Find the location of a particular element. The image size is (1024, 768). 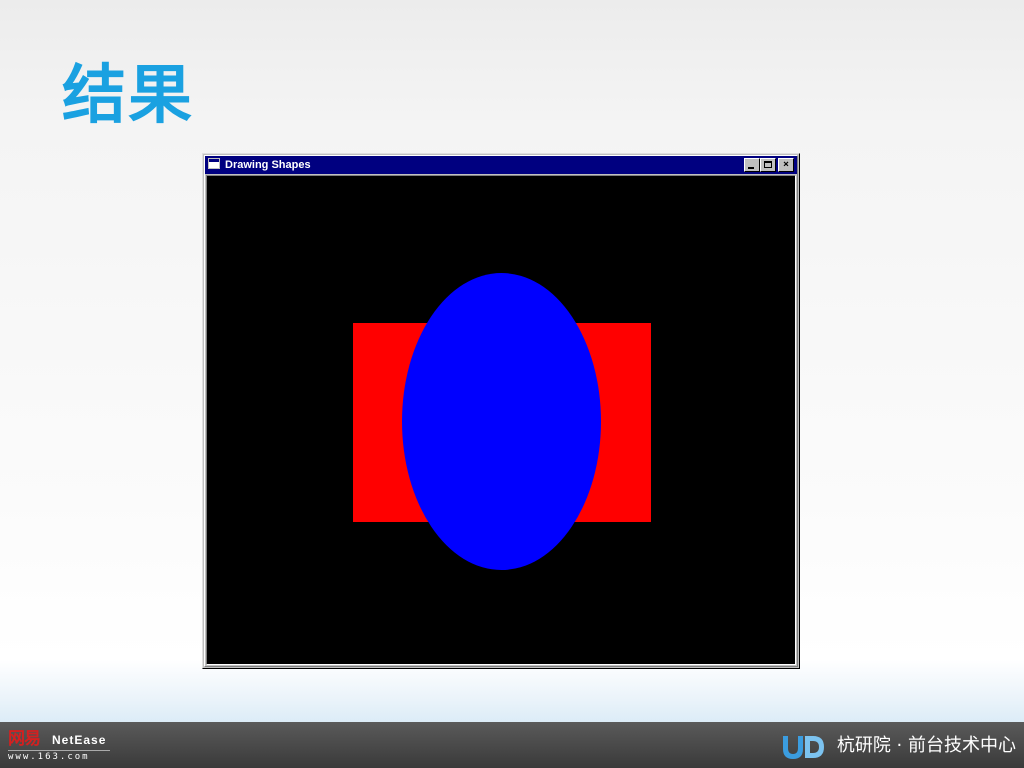

minimize-icon is located at coordinates (751, 168).